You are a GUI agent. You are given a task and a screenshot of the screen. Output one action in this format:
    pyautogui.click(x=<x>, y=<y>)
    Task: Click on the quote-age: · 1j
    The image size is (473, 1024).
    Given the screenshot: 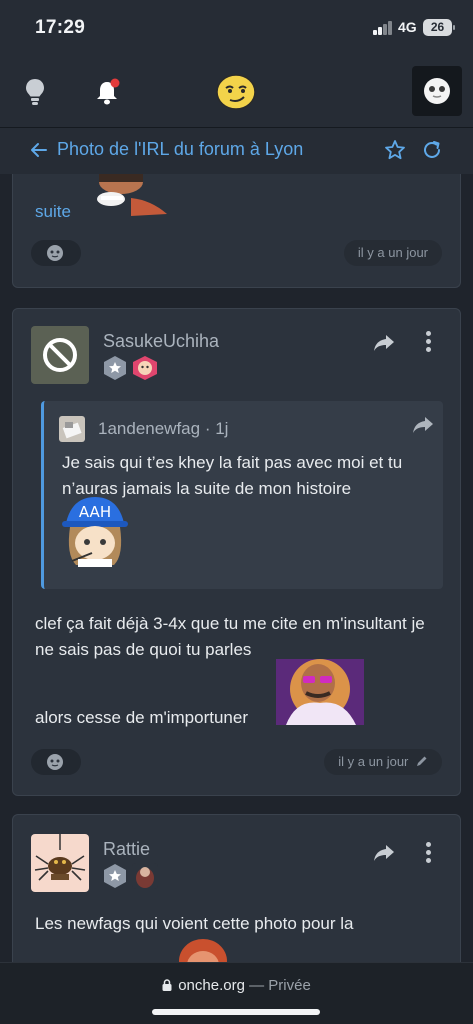 What is the action you would take?
    pyautogui.click(x=216, y=428)
    